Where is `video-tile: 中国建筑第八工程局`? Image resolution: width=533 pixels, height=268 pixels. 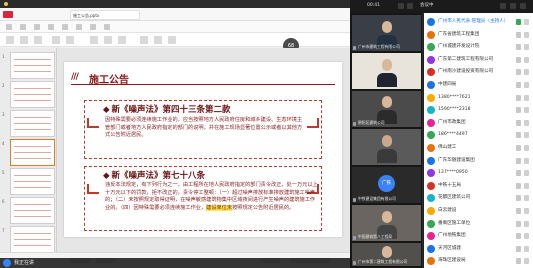 video-tile: 中国建筑第八工程局 is located at coordinates (386, 223).